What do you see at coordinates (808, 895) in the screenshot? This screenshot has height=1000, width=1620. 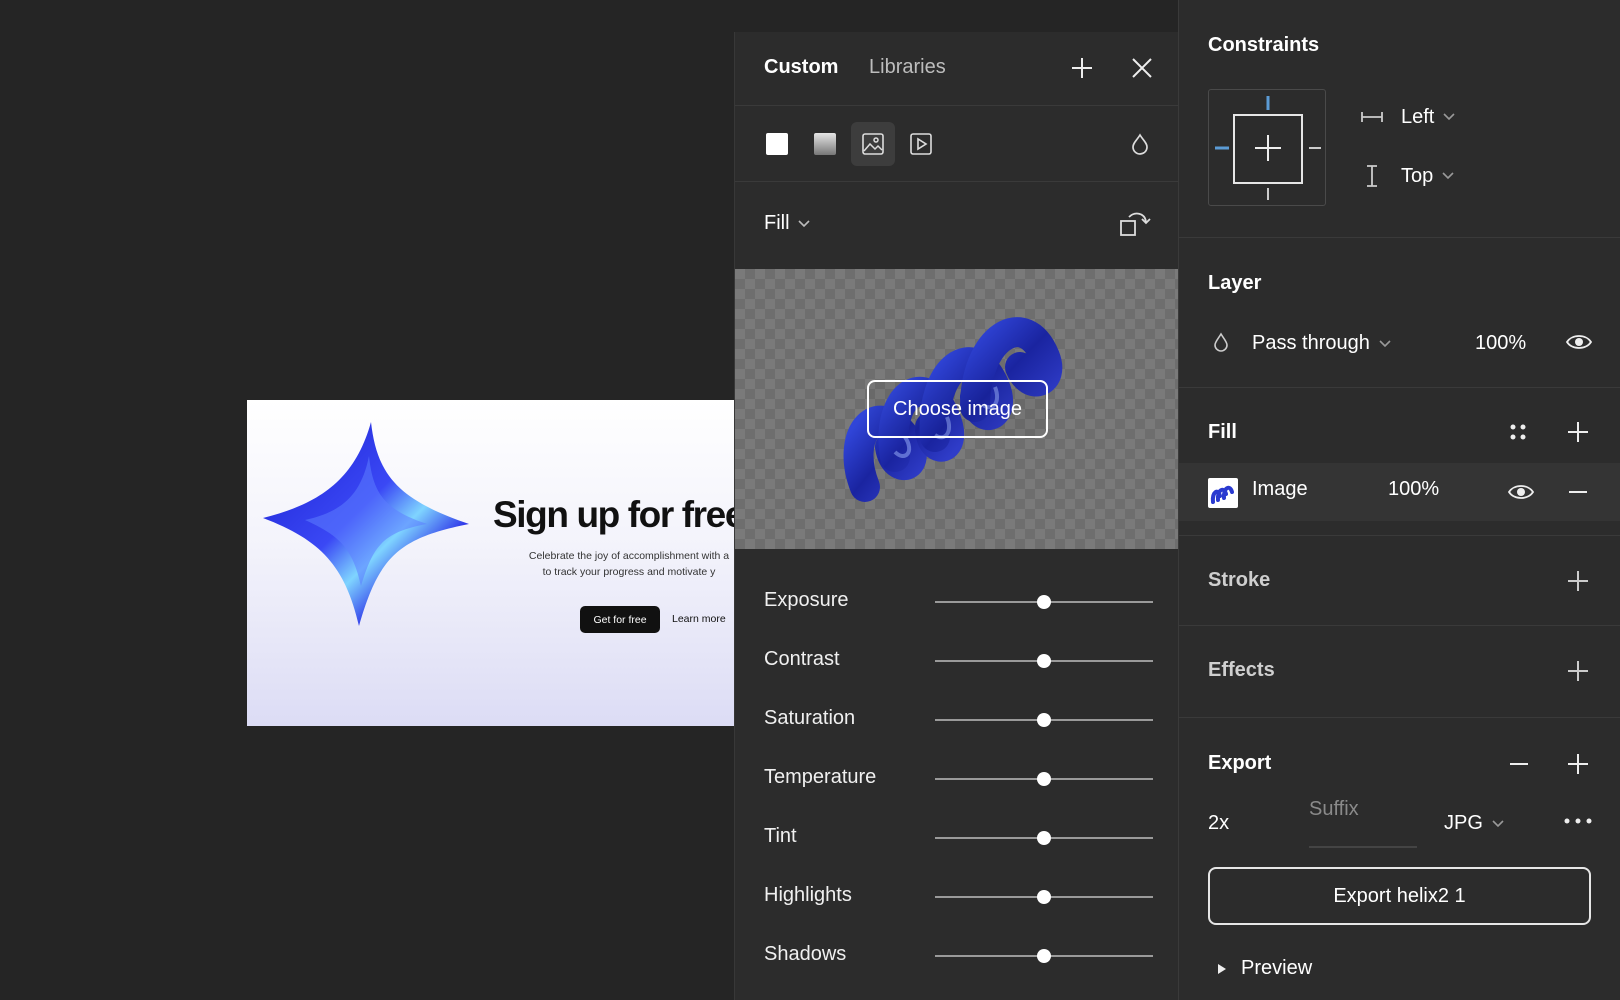 I see `adjustment-label: Highlights` at bounding box center [808, 895].